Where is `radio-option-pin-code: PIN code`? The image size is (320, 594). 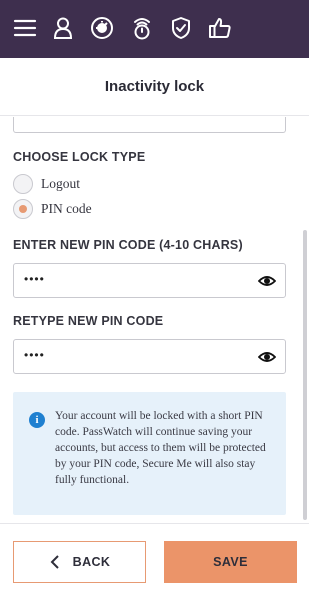
radio-option-pin-code: PIN code is located at coordinates (52, 209).